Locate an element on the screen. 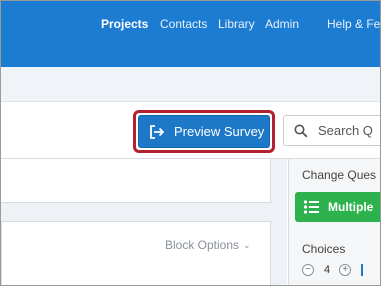 The image size is (381, 286). search-placeholder: Search Q is located at coordinates (345, 130).